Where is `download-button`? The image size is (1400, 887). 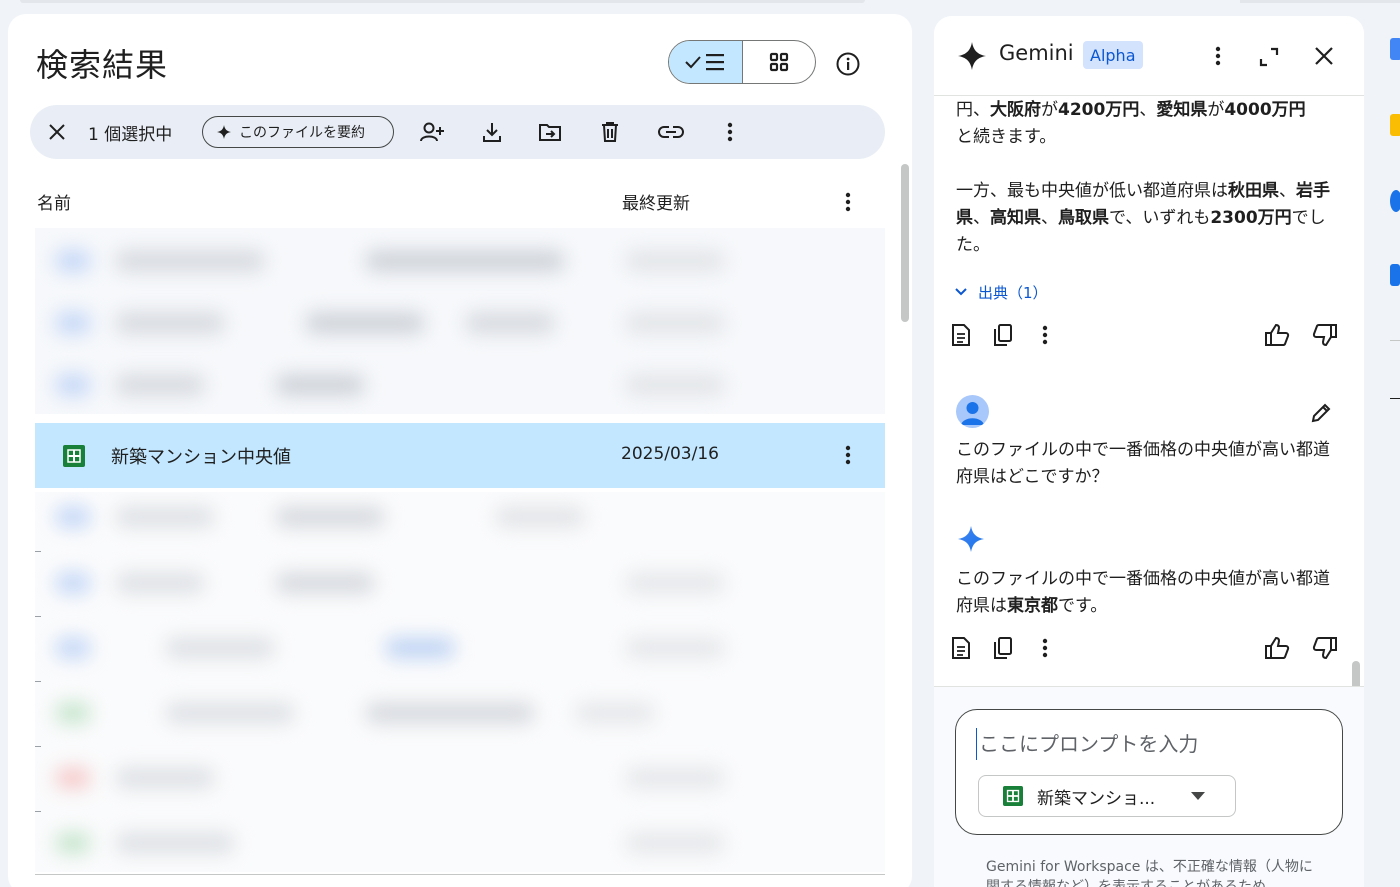 download-button is located at coordinates (492, 132).